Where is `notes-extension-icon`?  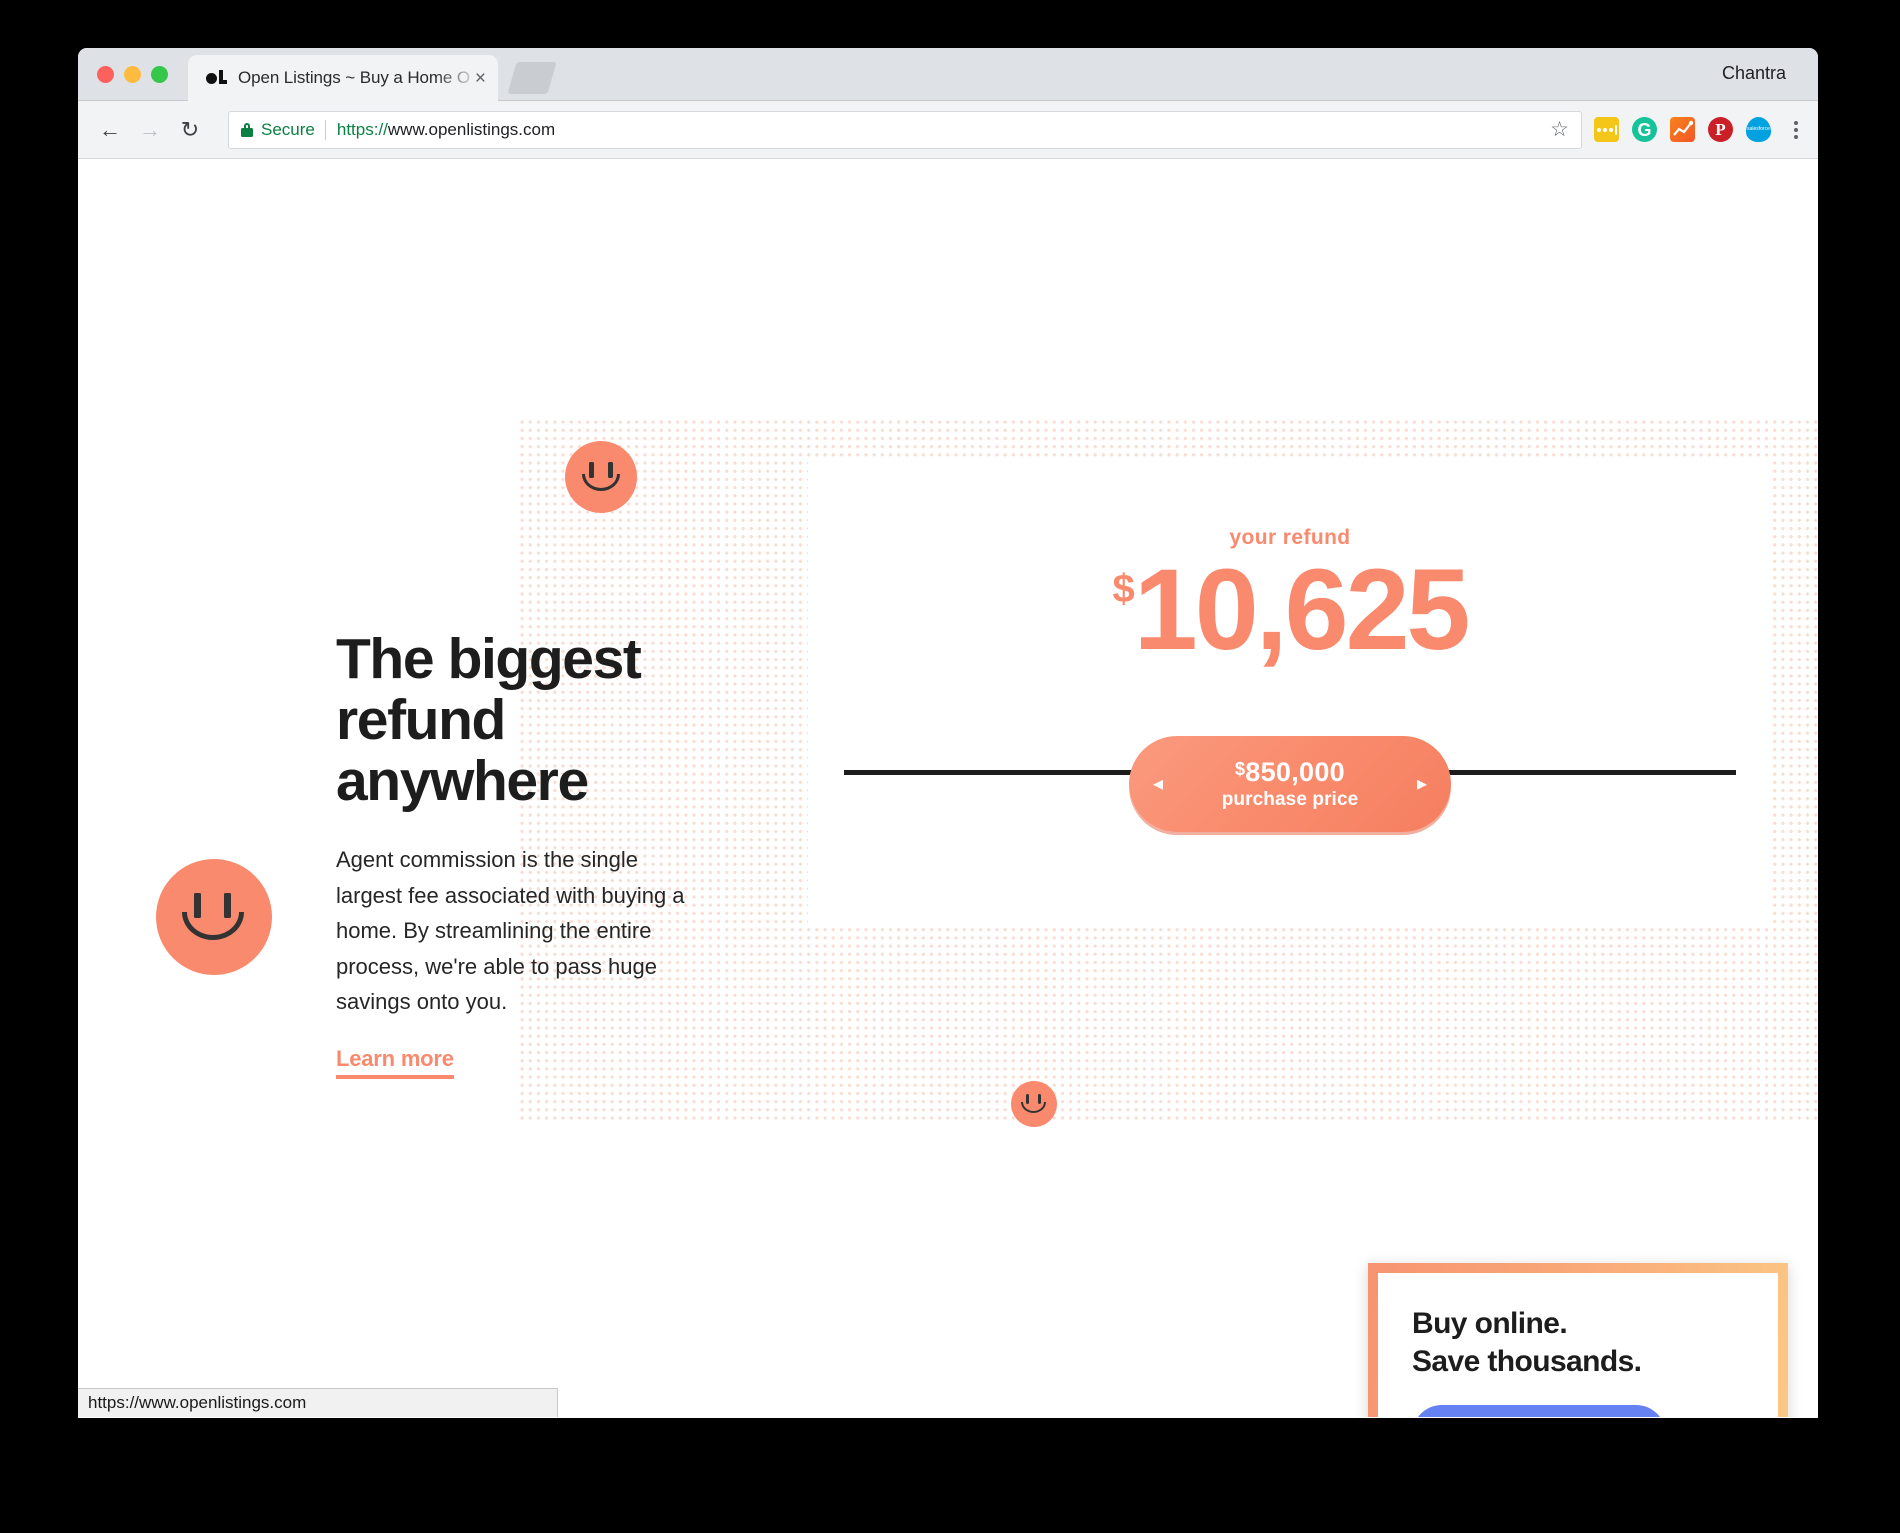
notes-extension-icon is located at coordinates (1606, 129).